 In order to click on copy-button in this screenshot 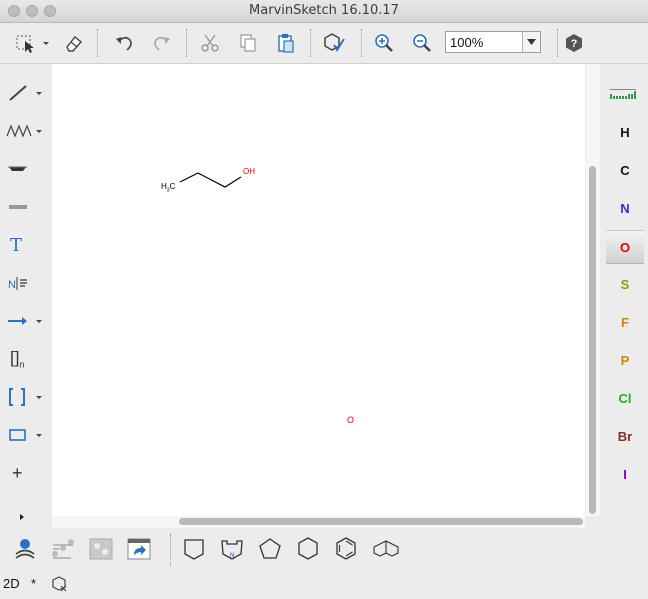, I will do `click(248, 43)`.